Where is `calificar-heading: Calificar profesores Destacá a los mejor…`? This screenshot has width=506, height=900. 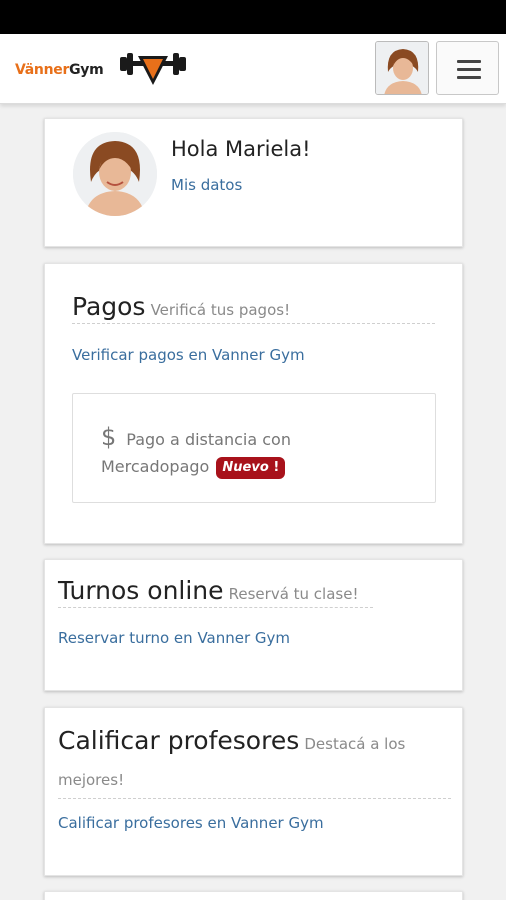 calificar-heading: Calificar profesores Destacá a los mejor… is located at coordinates (254, 761).